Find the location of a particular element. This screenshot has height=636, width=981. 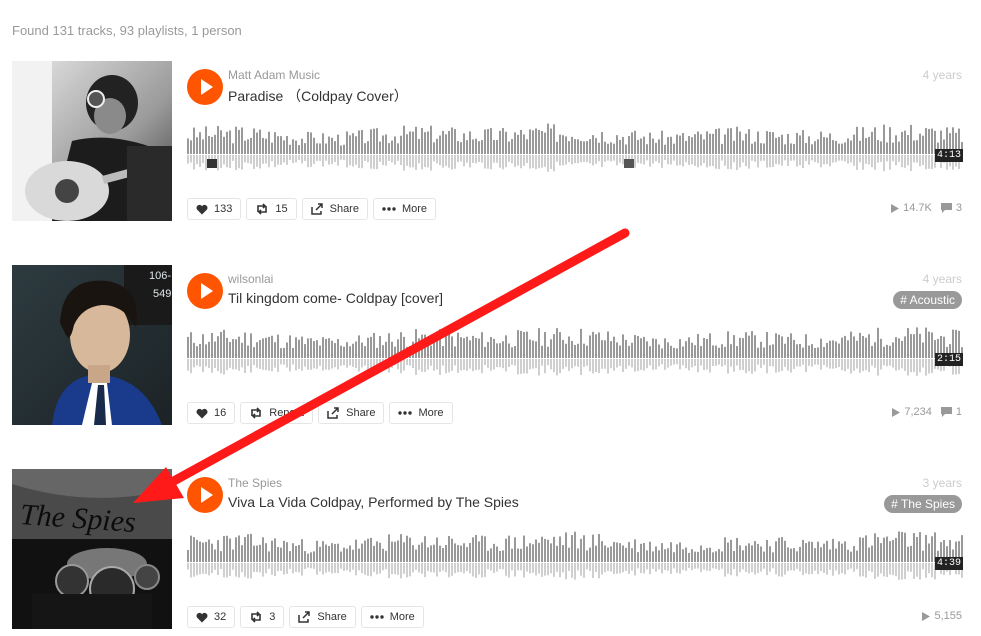

comments-stat: 3 is located at coordinates (951, 208).